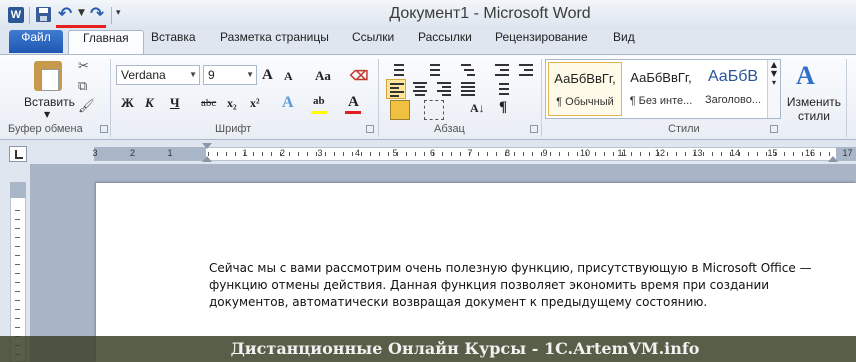  What do you see at coordinates (735, 153) in the screenshot?
I see `ruler-number: 14` at bounding box center [735, 153].